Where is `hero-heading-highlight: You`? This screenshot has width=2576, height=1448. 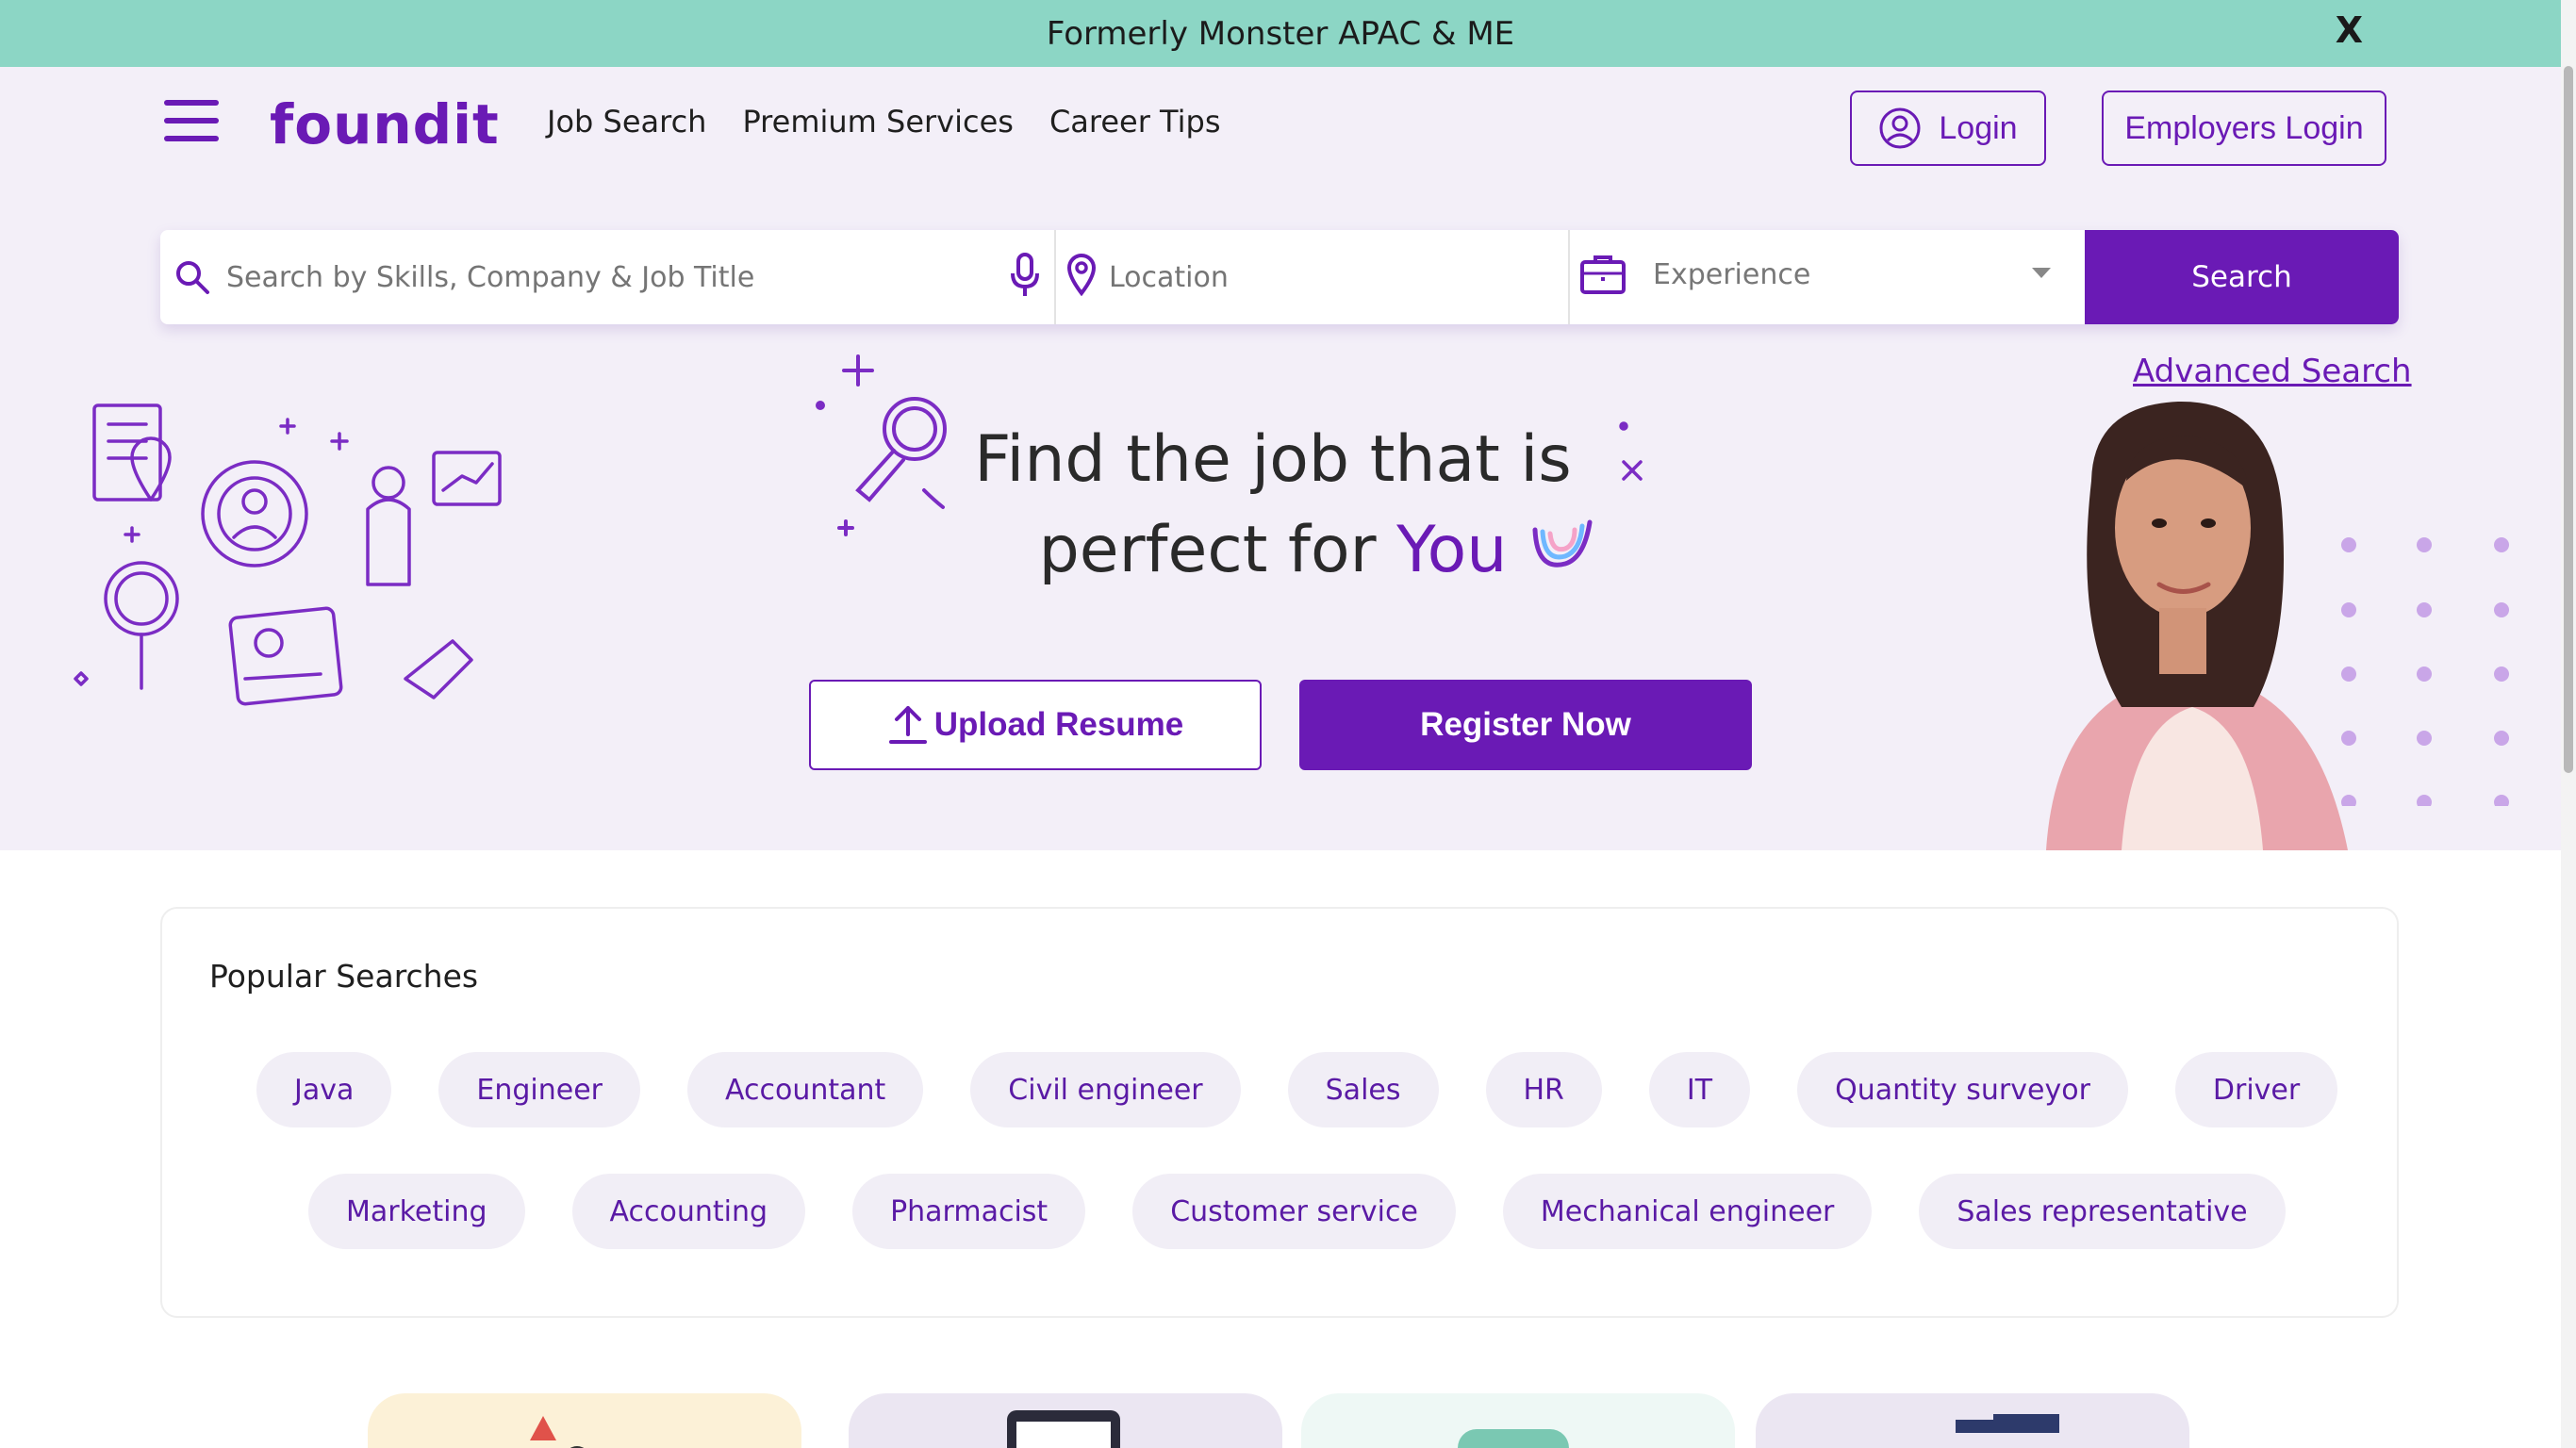 hero-heading-highlight: You is located at coordinates (1452, 550).